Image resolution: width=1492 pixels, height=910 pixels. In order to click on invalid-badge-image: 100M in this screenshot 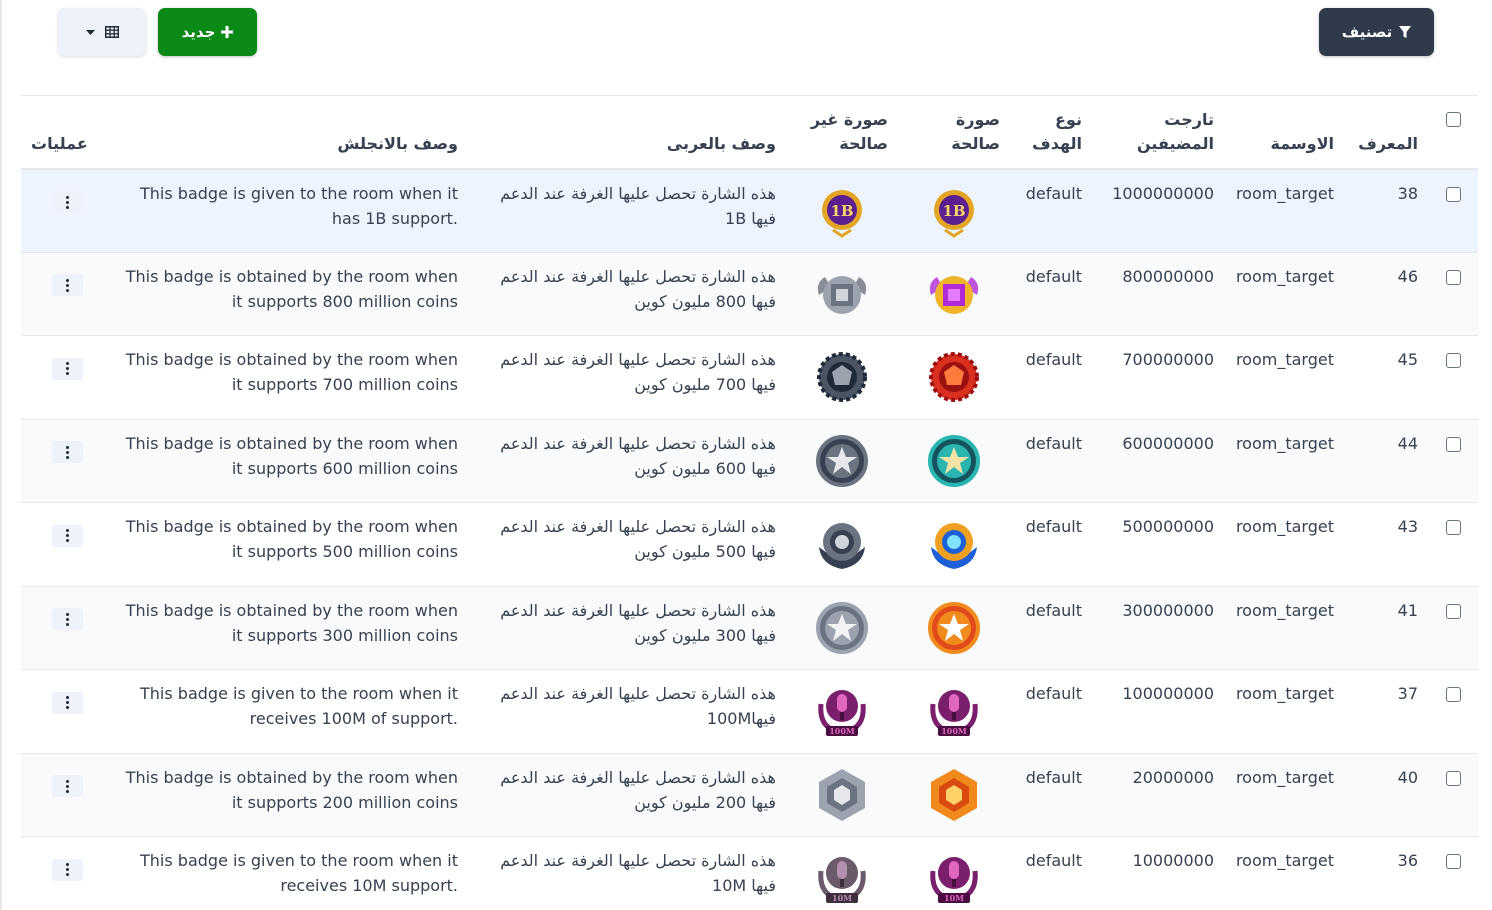, I will do `click(842, 717)`.